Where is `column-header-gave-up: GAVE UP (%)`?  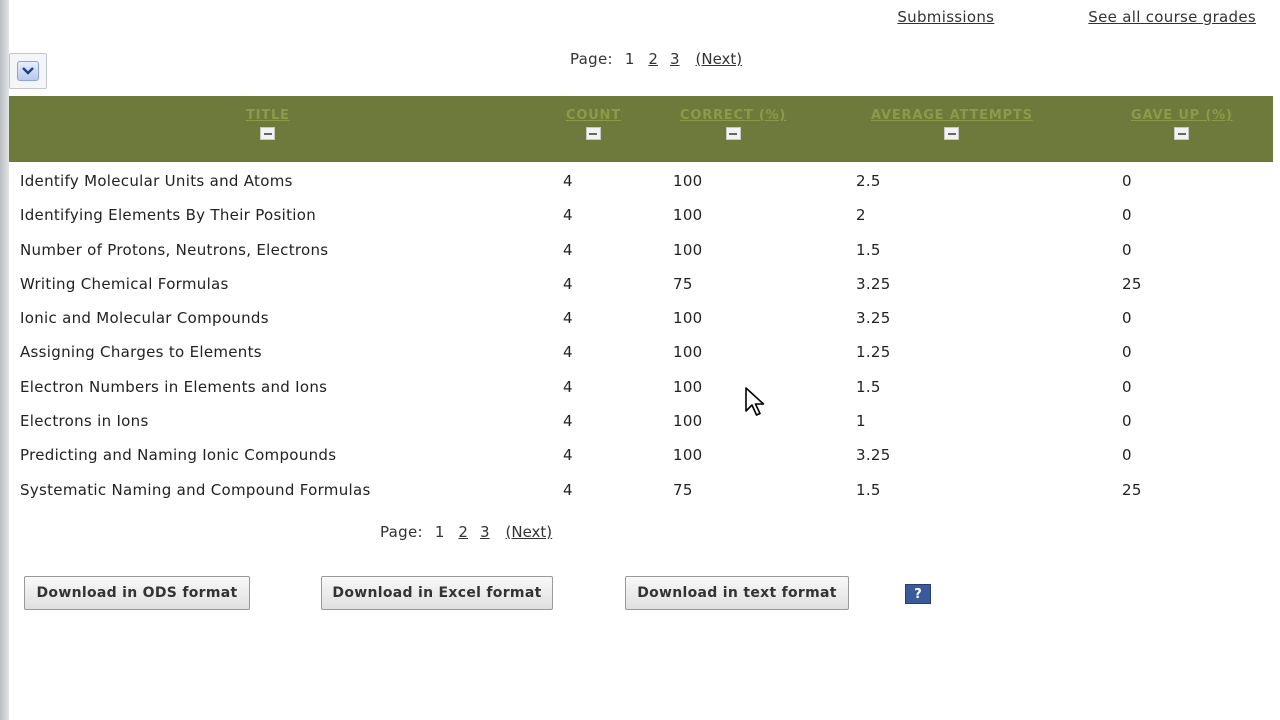
column-header-gave-up: GAVE UP (%) is located at coordinates (1182, 124).